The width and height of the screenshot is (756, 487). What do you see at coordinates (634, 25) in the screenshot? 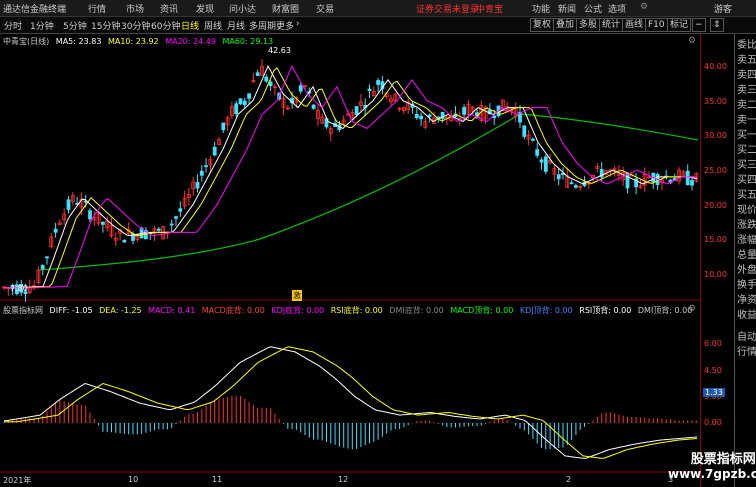
I see `drawing-button: 画线` at bounding box center [634, 25].